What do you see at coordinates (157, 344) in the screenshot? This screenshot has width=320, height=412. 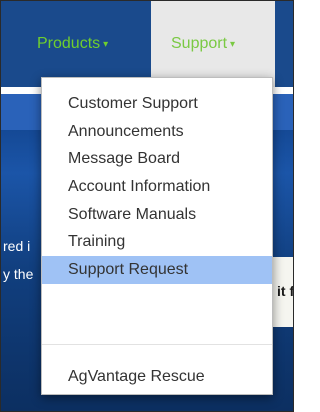 I see `menu-divider` at bounding box center [157, 344].